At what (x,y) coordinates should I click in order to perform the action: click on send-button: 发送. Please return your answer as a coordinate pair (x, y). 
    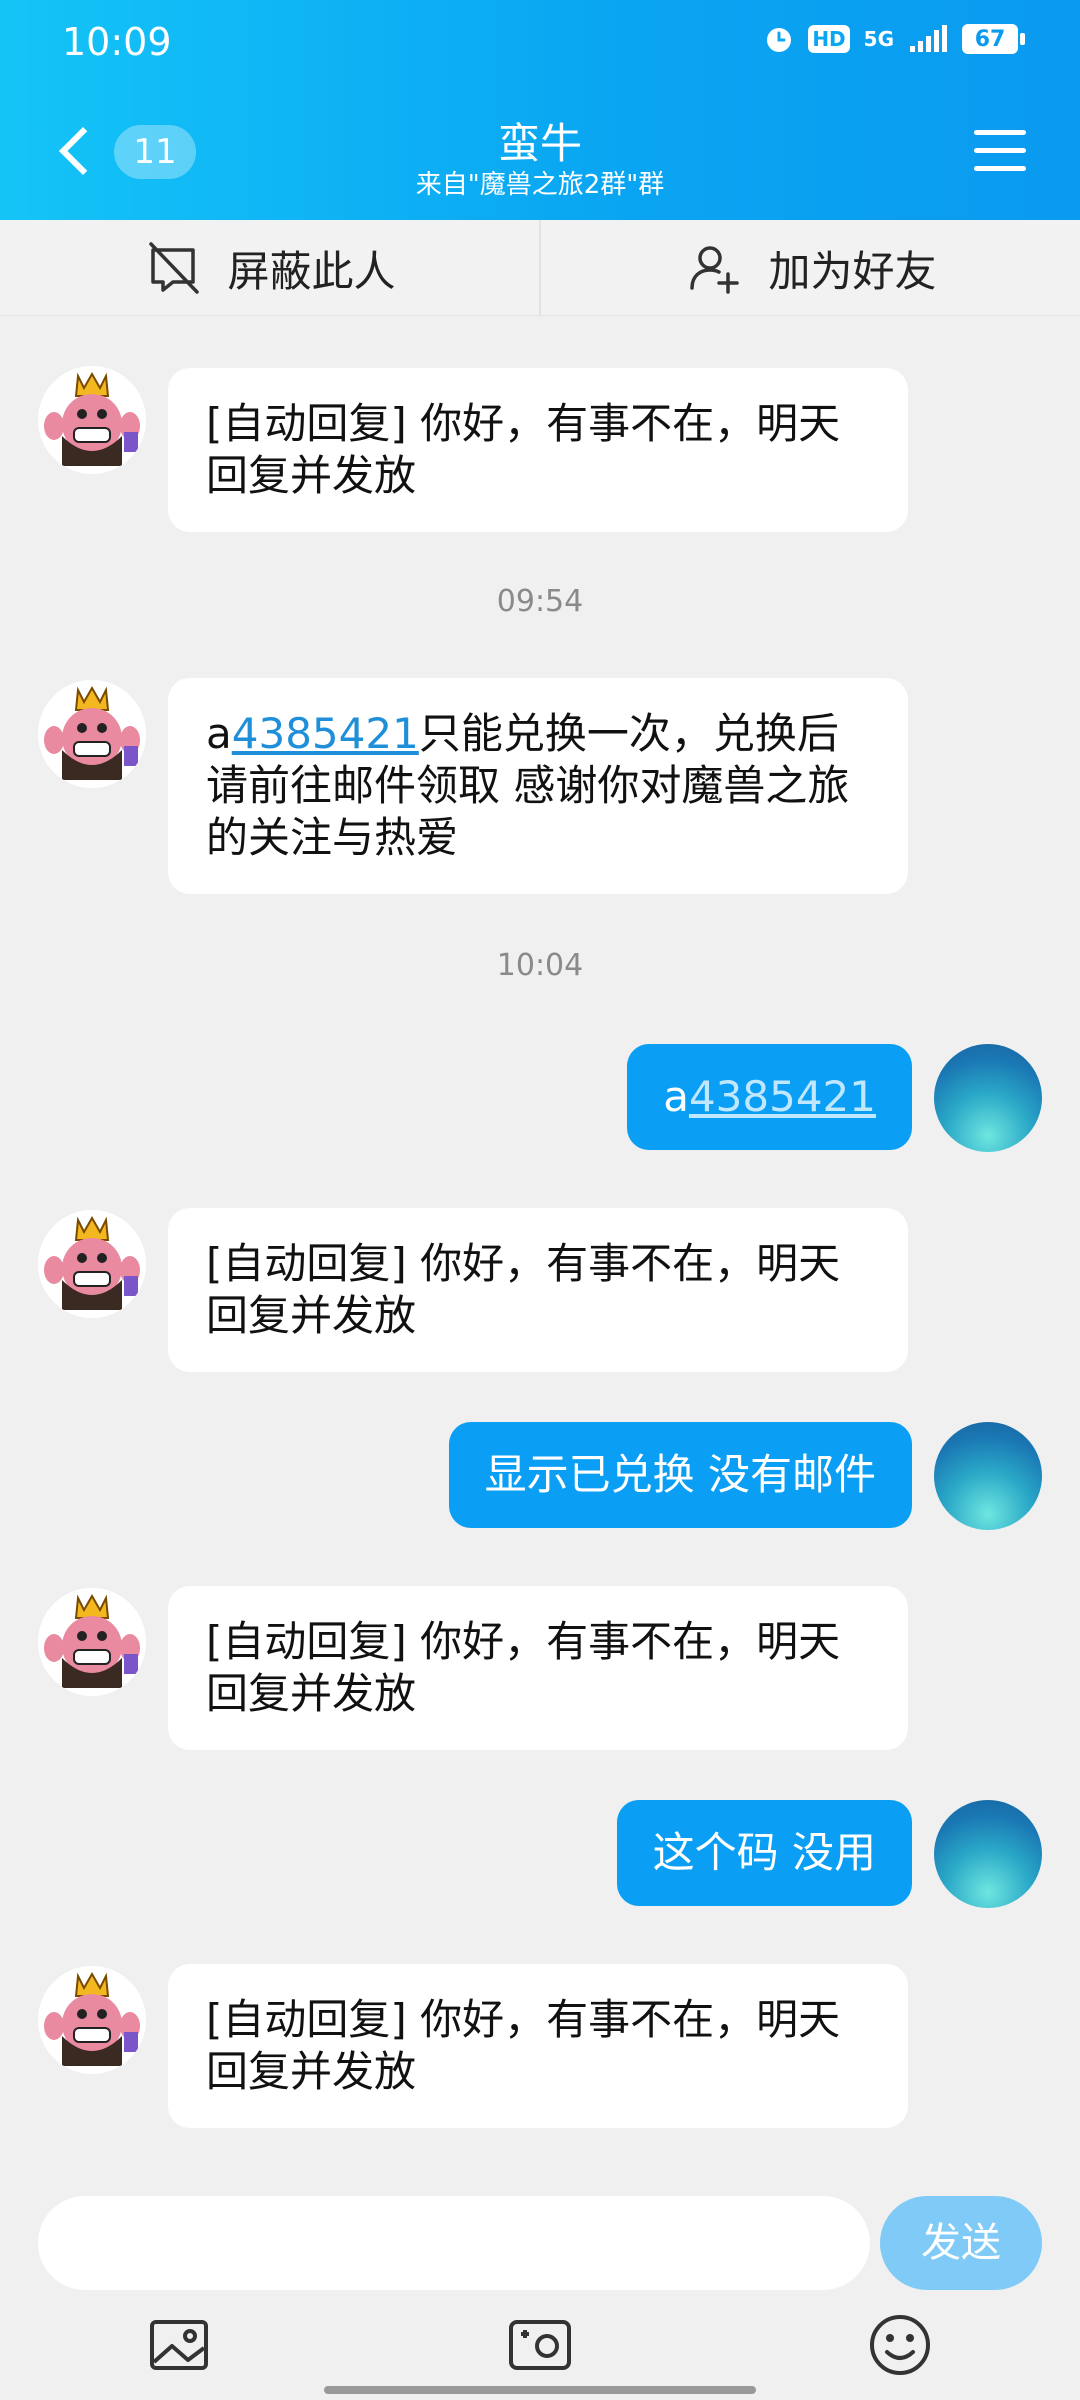
    Looking at the image, I should click on (961, 2243).